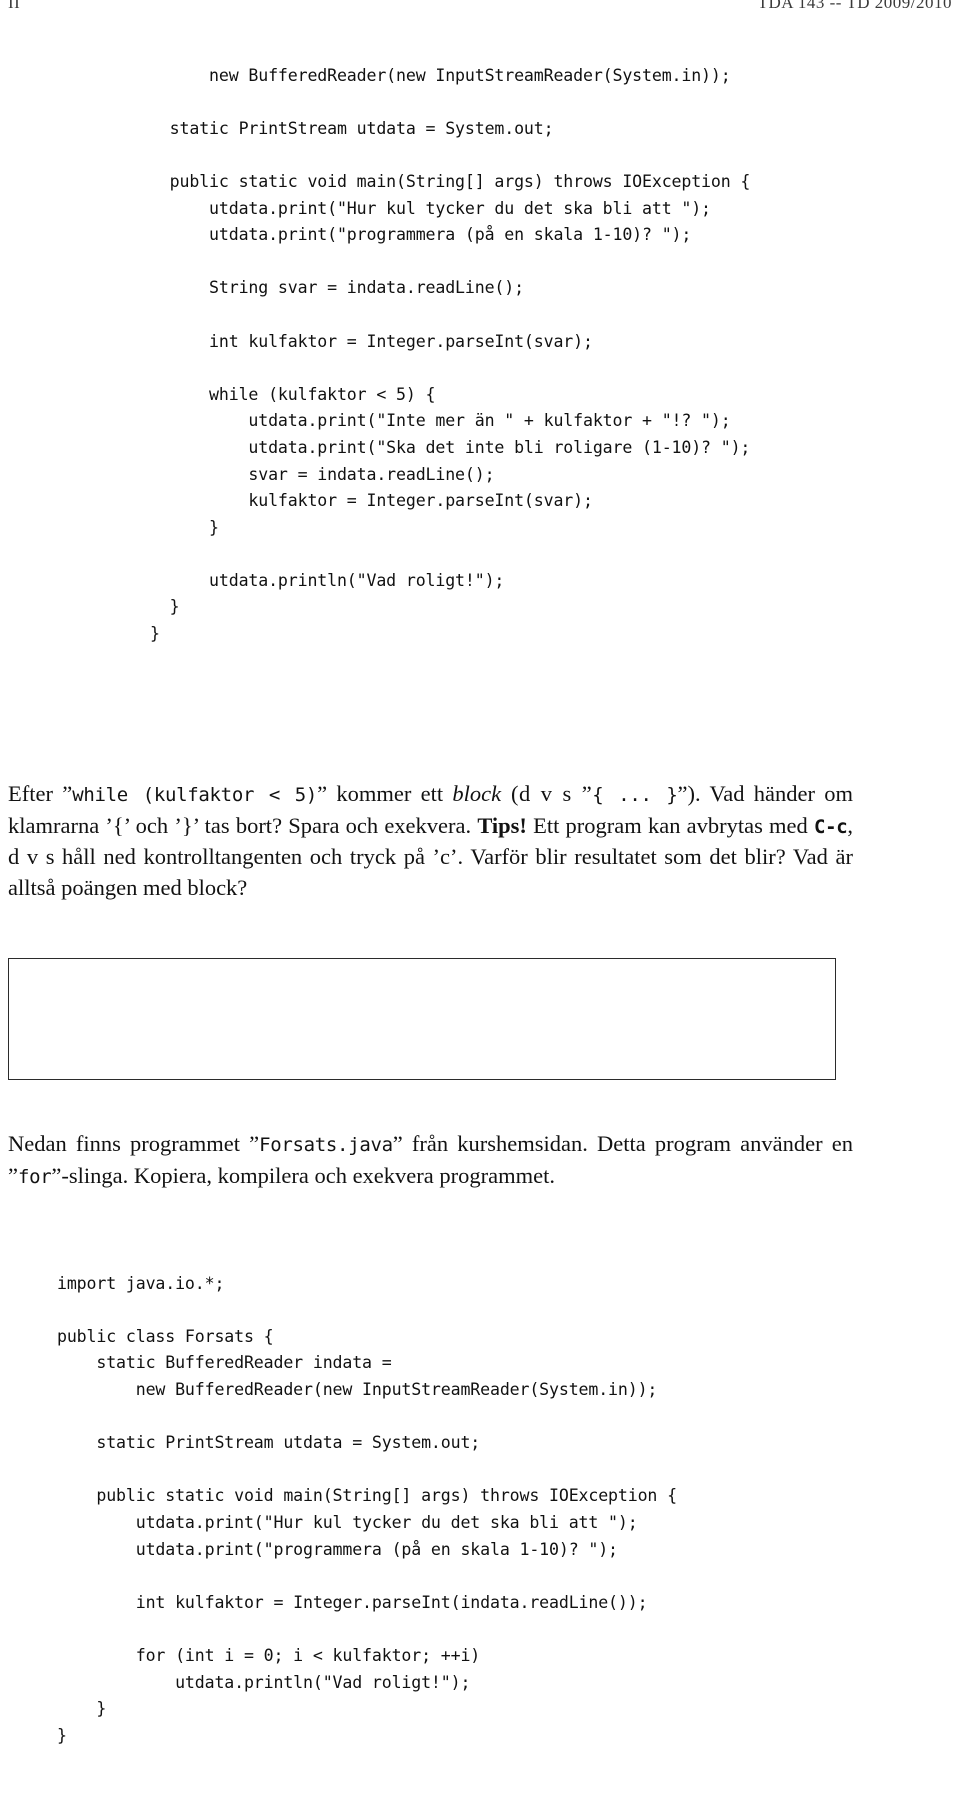  I want to click on para-forsats-text-1: Nedan finns programmet ”, so click(134, 1143).